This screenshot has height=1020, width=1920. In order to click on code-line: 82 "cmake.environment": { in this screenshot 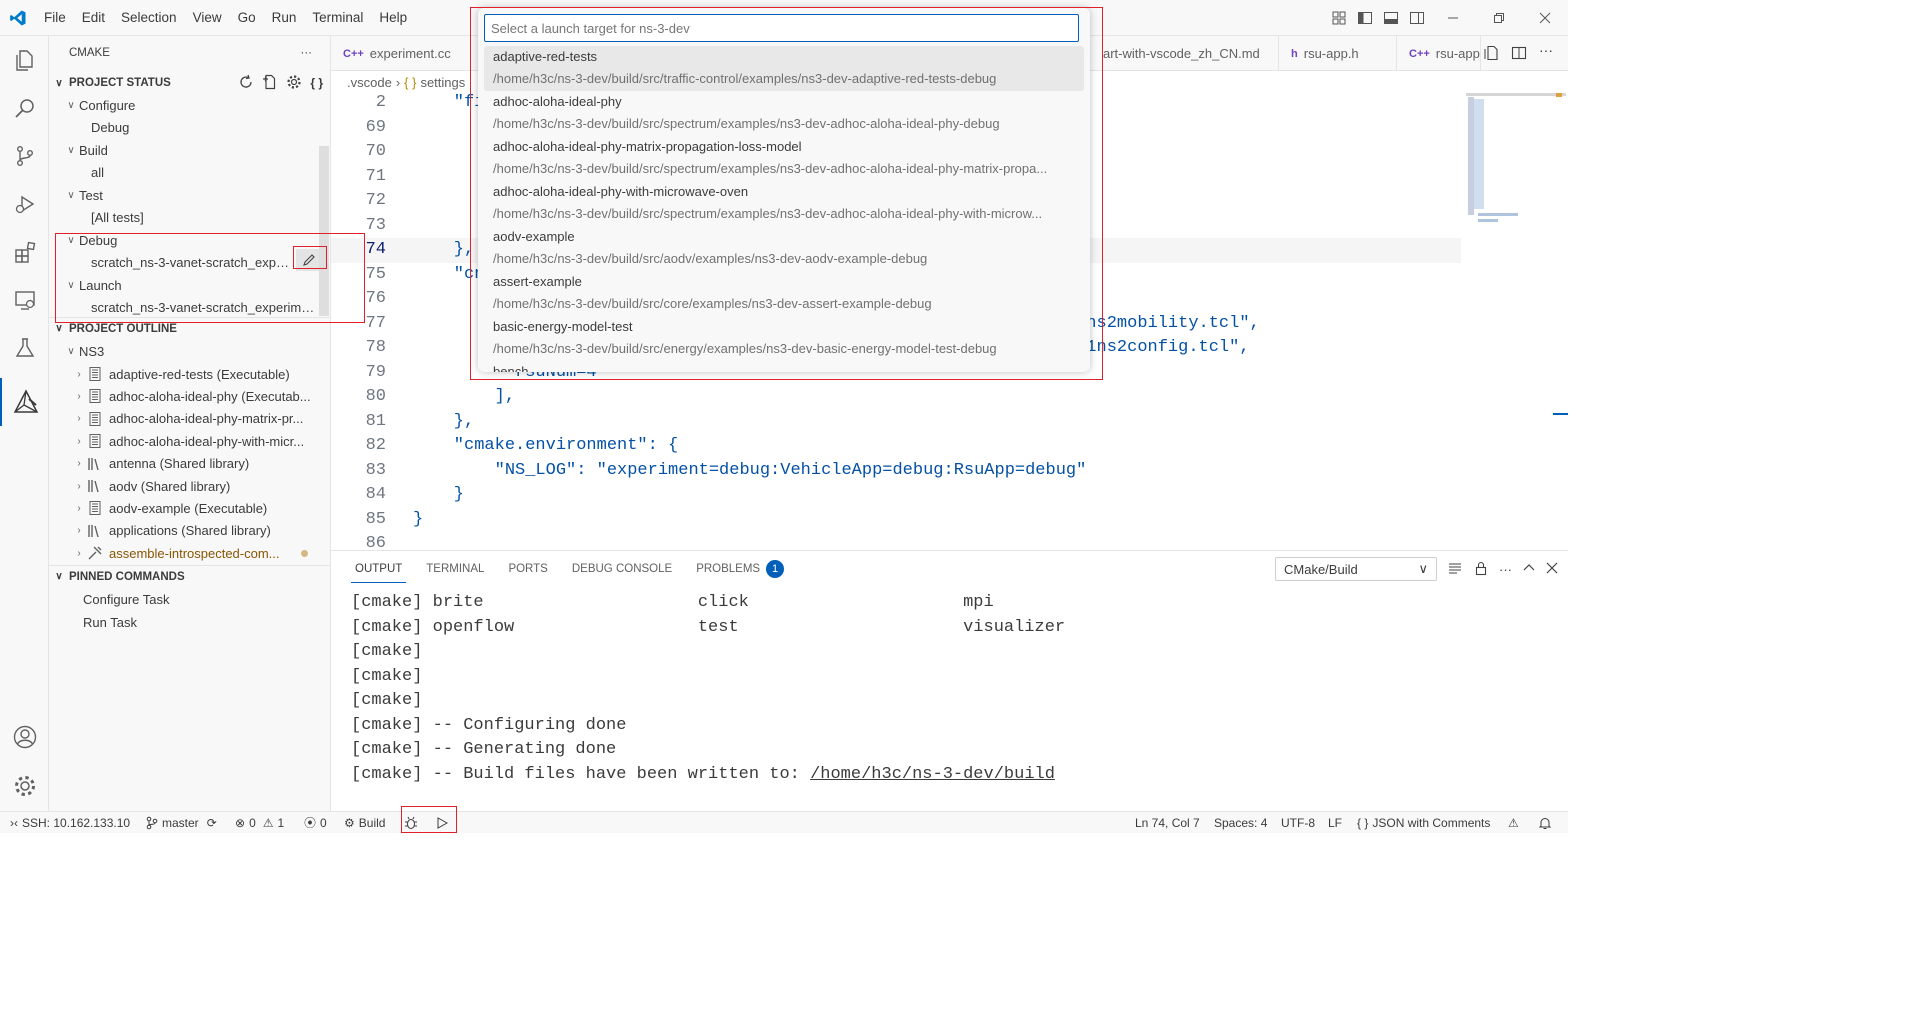, I will do `click(896, 446)`.